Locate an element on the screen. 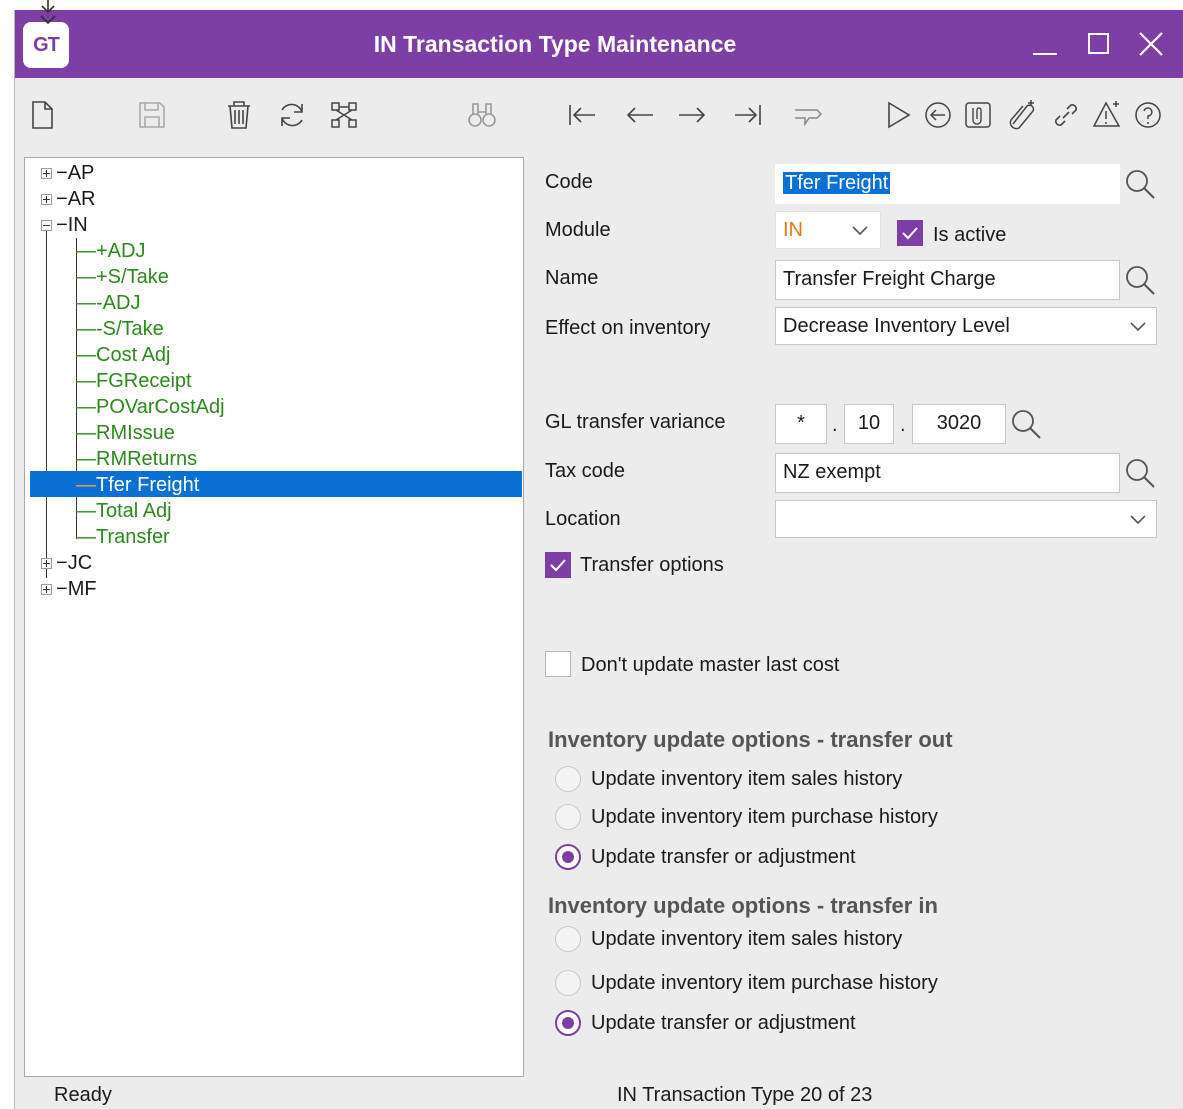 The image size is (1183, 1109). gl-segment-2: 10 is located at coordinates (869, 424).